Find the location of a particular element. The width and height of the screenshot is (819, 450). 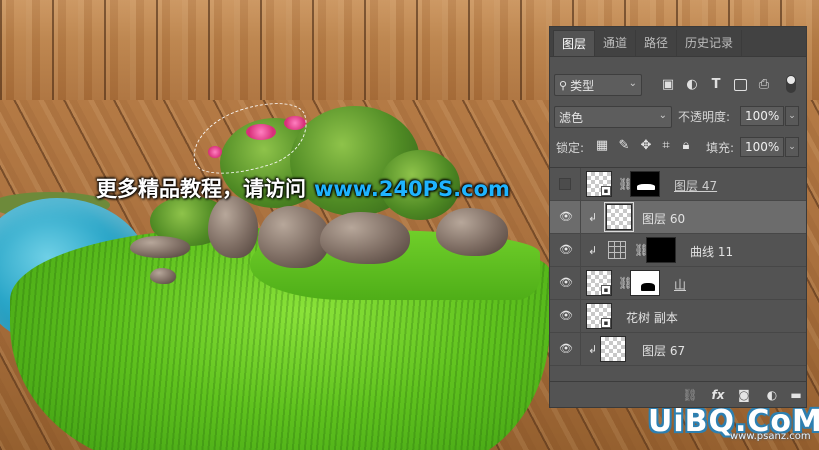

lock-position-icon: ✥ is located at coordinates (646, 146).